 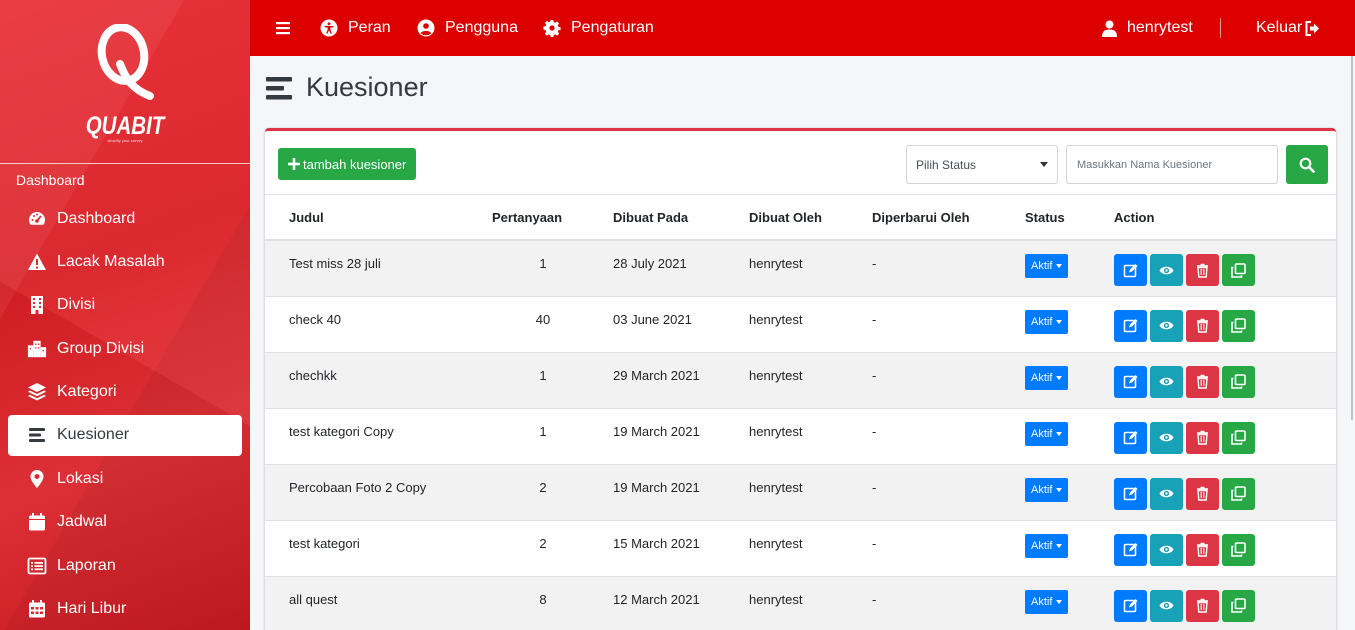 What do you see at coordinates (366, 218) in the screenshot?
I see `column-header-judul: Judul` at bounding box center [366, 218].